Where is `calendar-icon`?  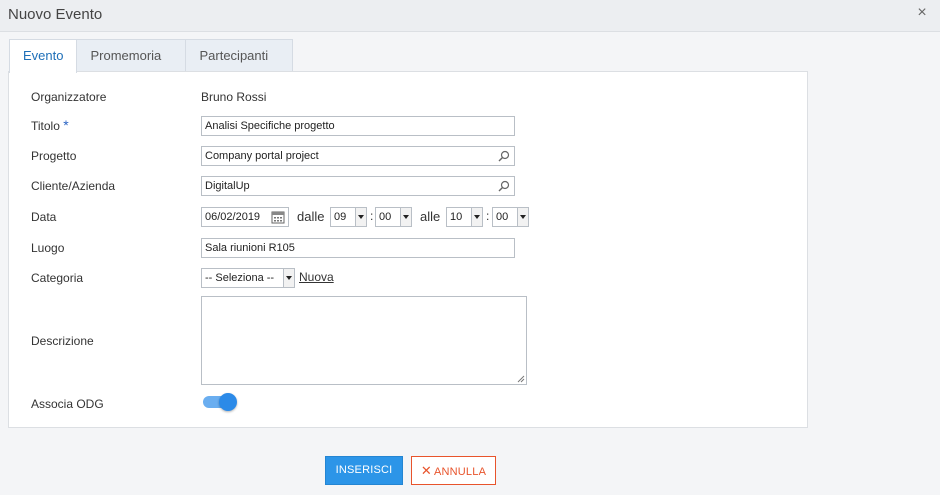 calendar-icon is located at coordinates (278, 217).